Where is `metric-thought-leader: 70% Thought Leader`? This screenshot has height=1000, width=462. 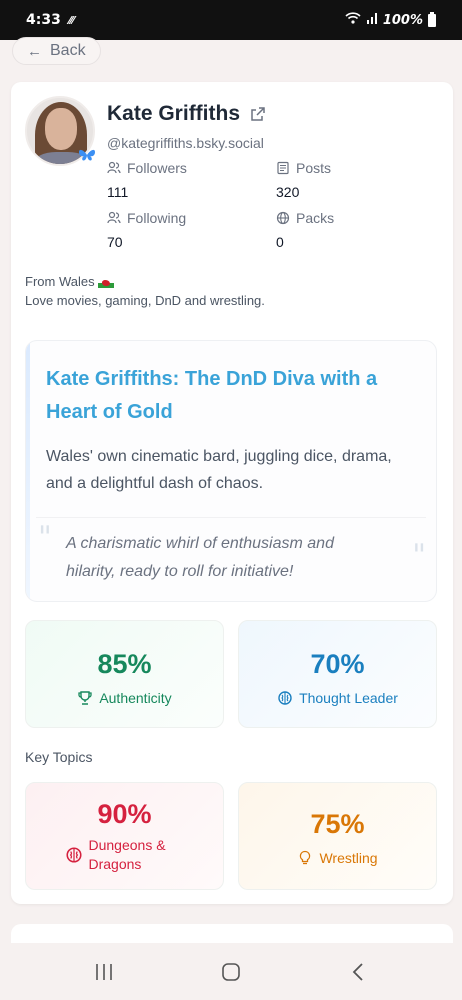 metric-thought-leader: 70% Thought Leader is located at coordinates (337, 674).